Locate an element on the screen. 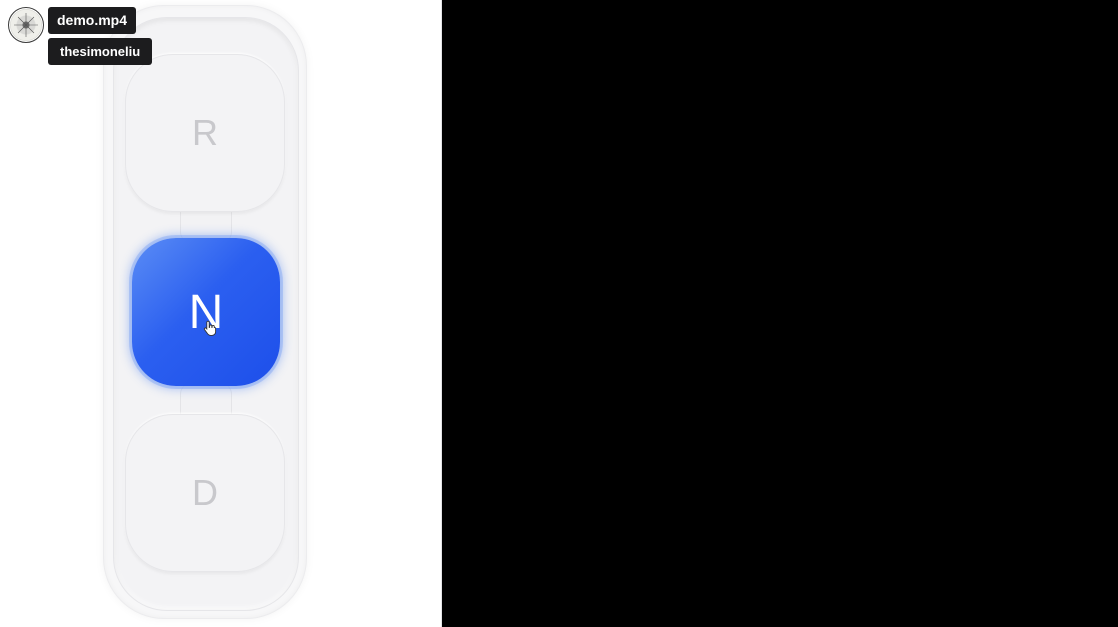 The image size is (1118, 627). gear-option-d: D is located at coordinates (205, 493).